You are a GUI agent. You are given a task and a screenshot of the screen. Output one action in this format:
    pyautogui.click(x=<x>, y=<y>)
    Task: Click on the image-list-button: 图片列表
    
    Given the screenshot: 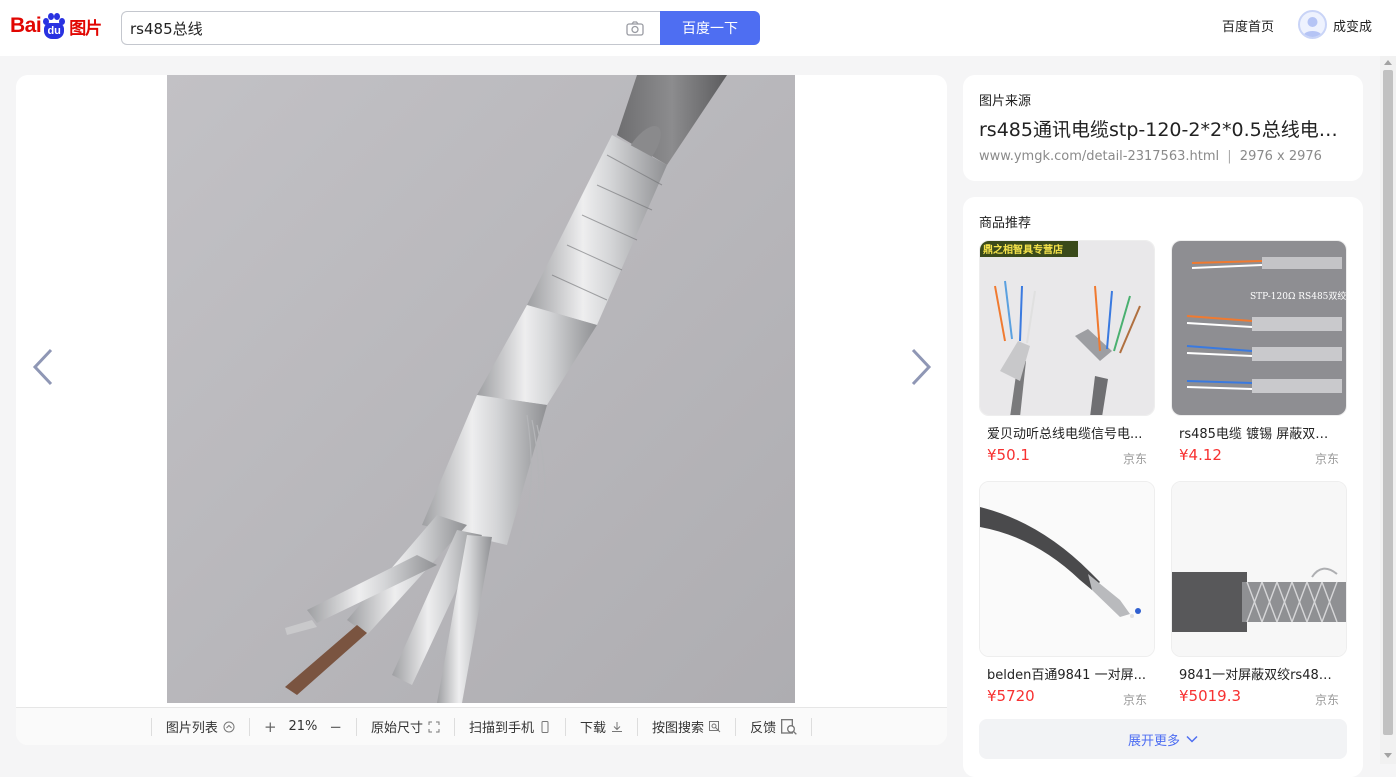 What is the action you would take?
    pyautogui.click(x=199, y=726)
    